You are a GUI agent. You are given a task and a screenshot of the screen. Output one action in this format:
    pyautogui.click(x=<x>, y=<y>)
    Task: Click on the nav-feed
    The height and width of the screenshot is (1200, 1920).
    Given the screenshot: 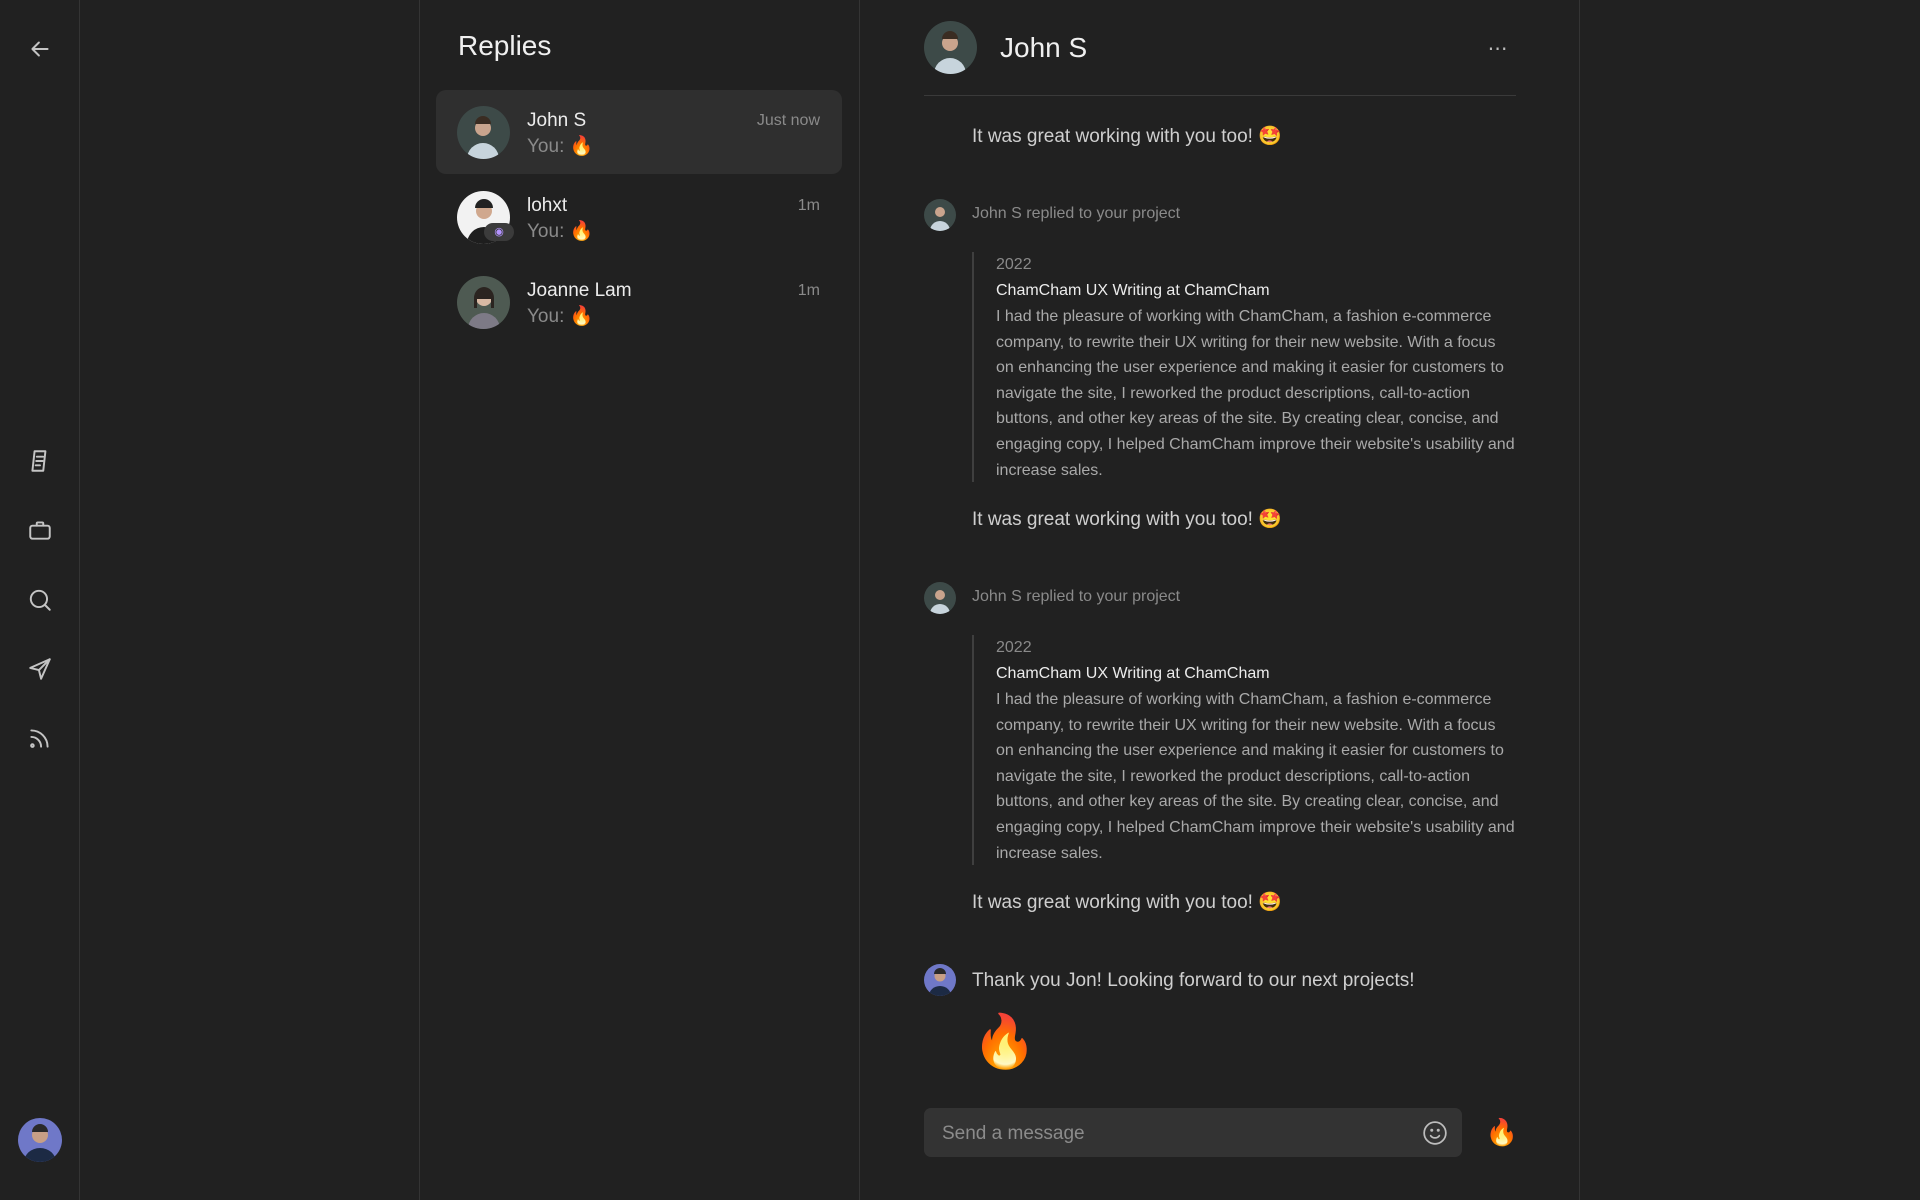 What is the action you would take?
    pyautogui.click(x=40, y=738)
    